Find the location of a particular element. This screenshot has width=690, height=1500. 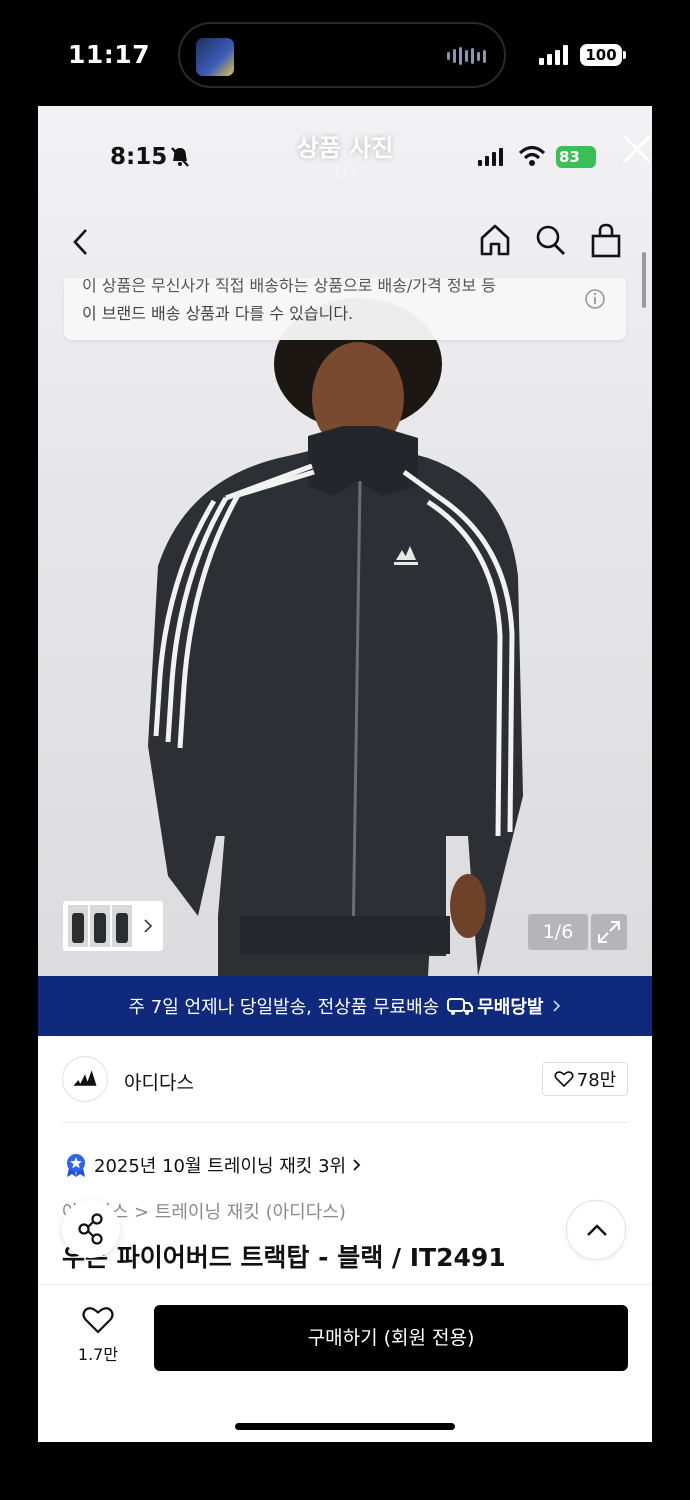

ranking-text: 2025년 10월 트레이닝 재킷 3위 is located at coordinates (220, 1166).